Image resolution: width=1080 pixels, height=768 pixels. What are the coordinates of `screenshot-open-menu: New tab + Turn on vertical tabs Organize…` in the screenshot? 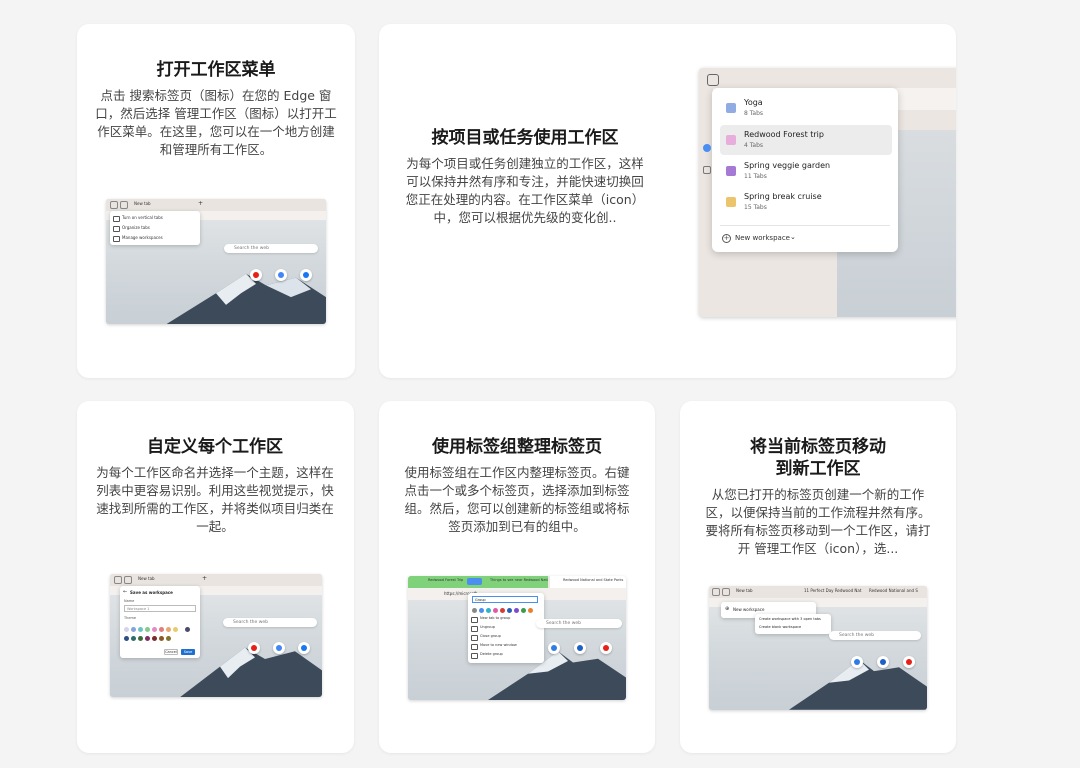 It's located at (216, 261).